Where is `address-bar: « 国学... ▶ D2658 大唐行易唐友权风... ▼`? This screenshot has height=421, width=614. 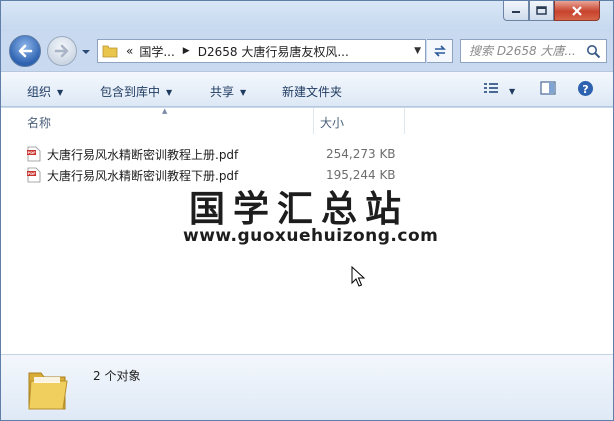
address-bar: « 国学... ▶ D2658 大唐行易唐友权风... ▼ is located at coordinates (261, 51).